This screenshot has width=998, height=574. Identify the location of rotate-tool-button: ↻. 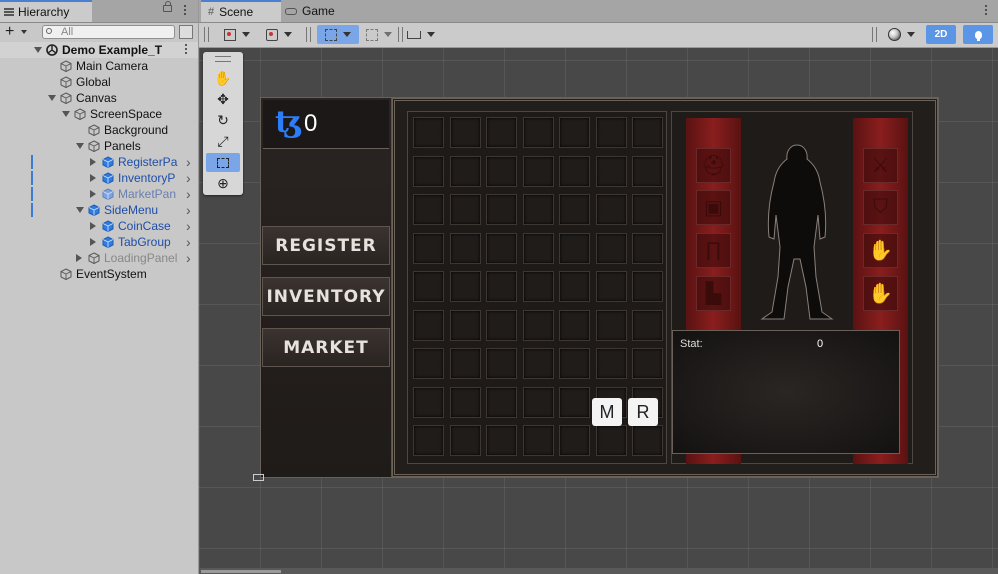
(223, 120).